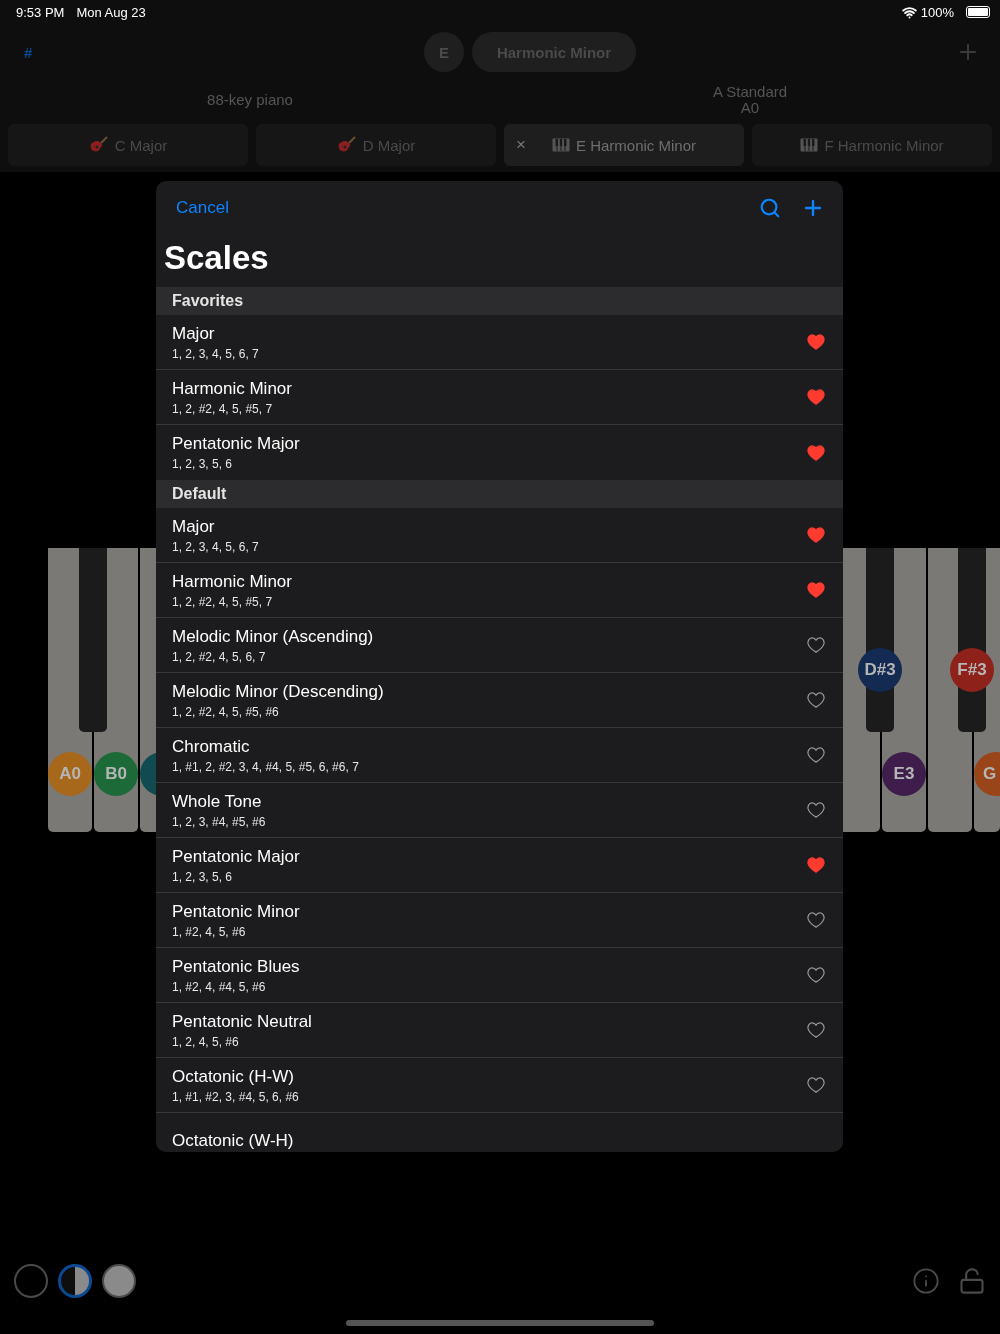 The width and height of the screenshot is (1000, 1334). Describe the element at coordinates (223, 408) in the screenshot. I see `scale-notes: 1, 2, #2, 4, 5, #5, 7` at that location.